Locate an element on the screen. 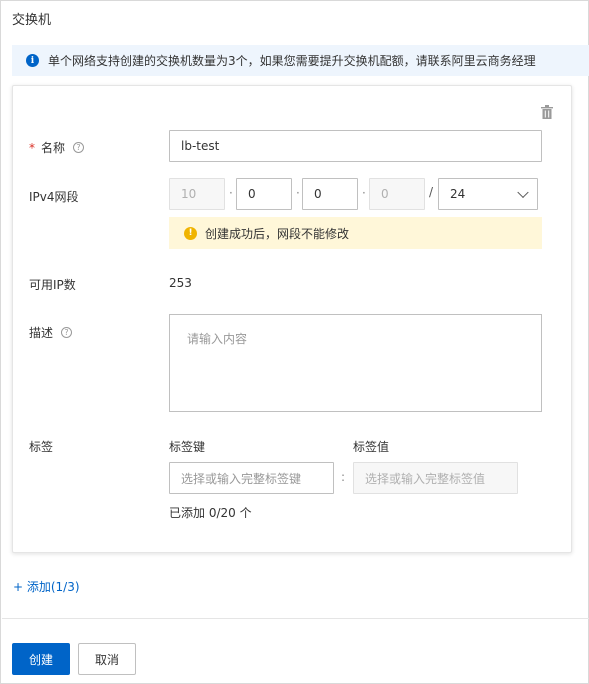  description-label: 描述 ? is located at coordinates (51, 332).